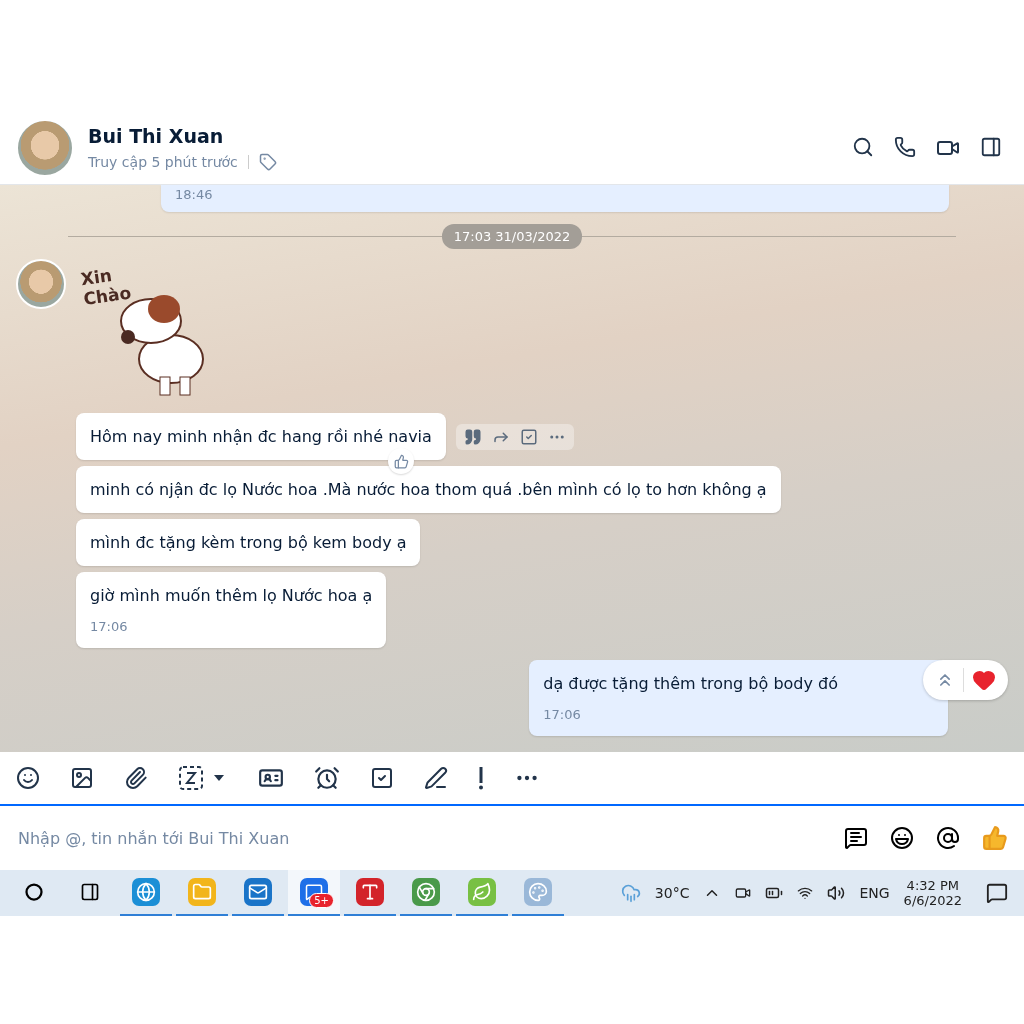 The image size is (1024, 1024). What do you see at coordinates (231, 595) in the screenshot?
I see `message-text: giờ mình muốn thêm lọ Nước hoa ạ` at bounding box center [231, 595].